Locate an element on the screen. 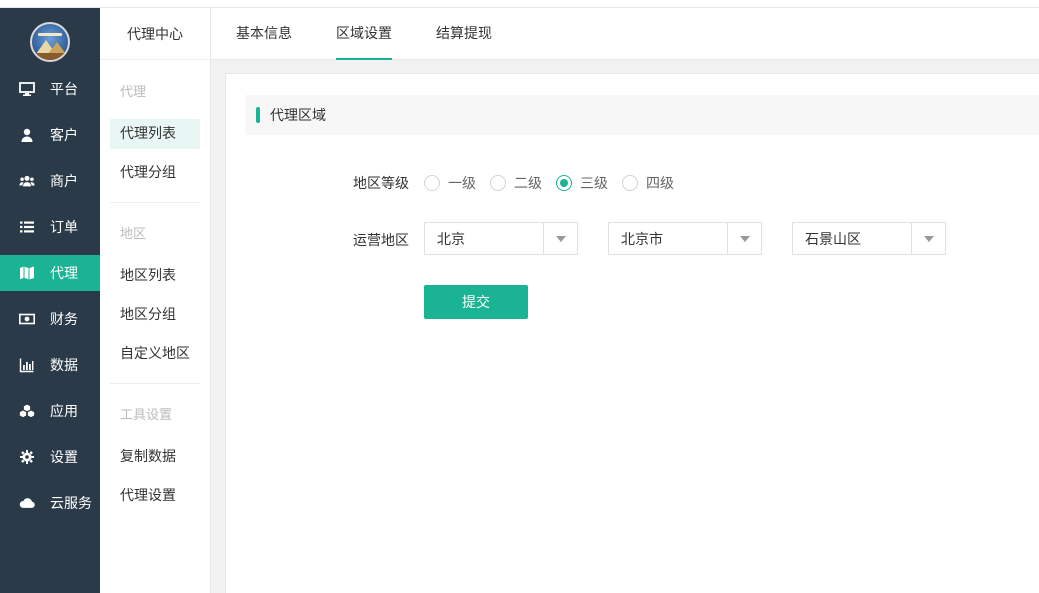 This screenshot has height=593, width=1039. sub-item-copy-data: 复制数据 is located at coordinates (155, 457).